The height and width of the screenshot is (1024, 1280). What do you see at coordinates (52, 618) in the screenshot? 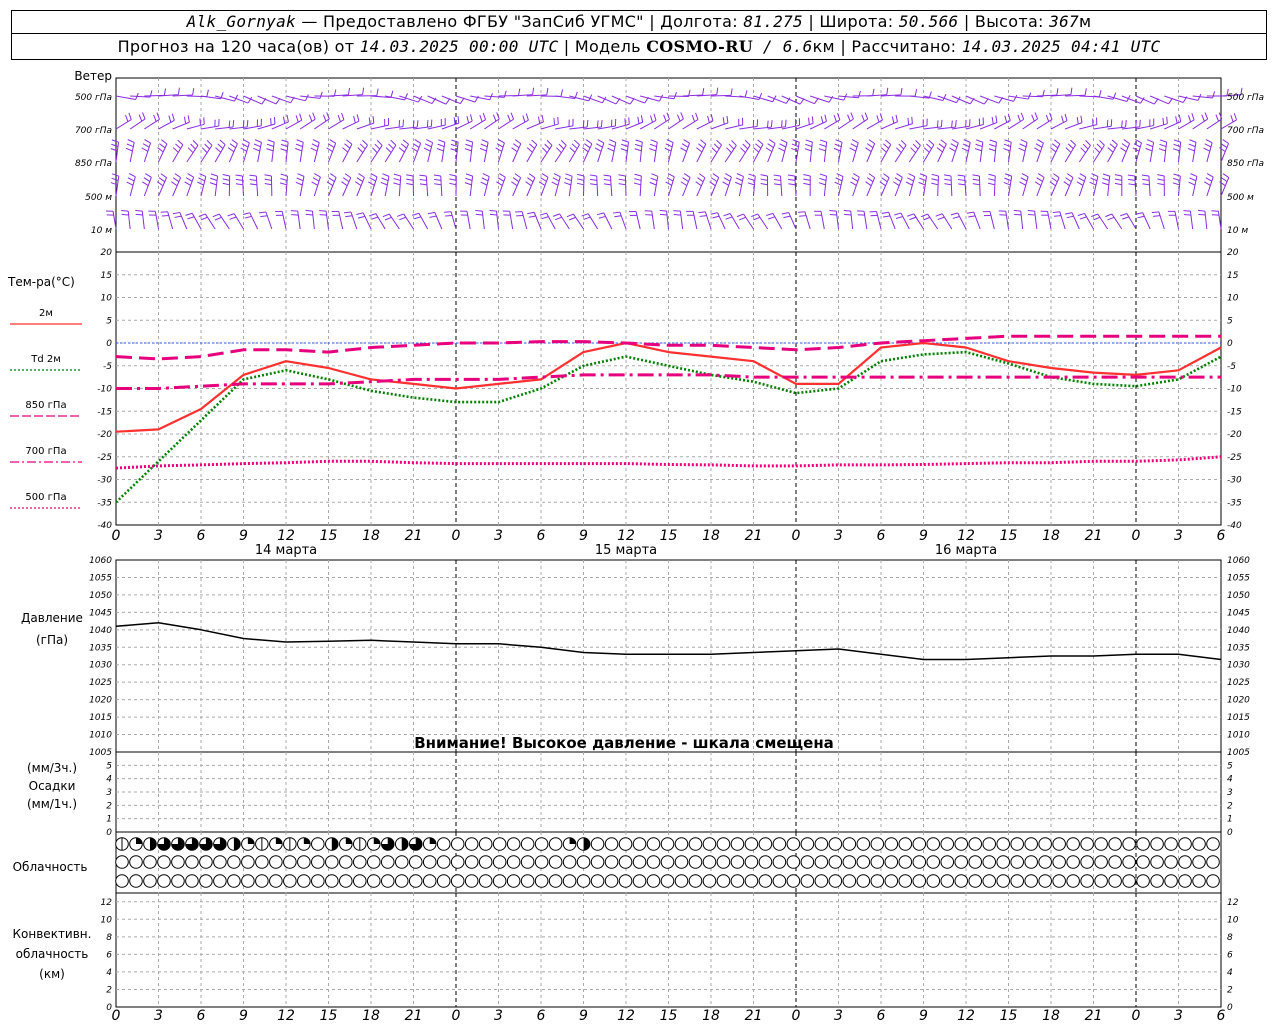
I see `pressure-panel-title: Давление` at bounding box center [52, 618].